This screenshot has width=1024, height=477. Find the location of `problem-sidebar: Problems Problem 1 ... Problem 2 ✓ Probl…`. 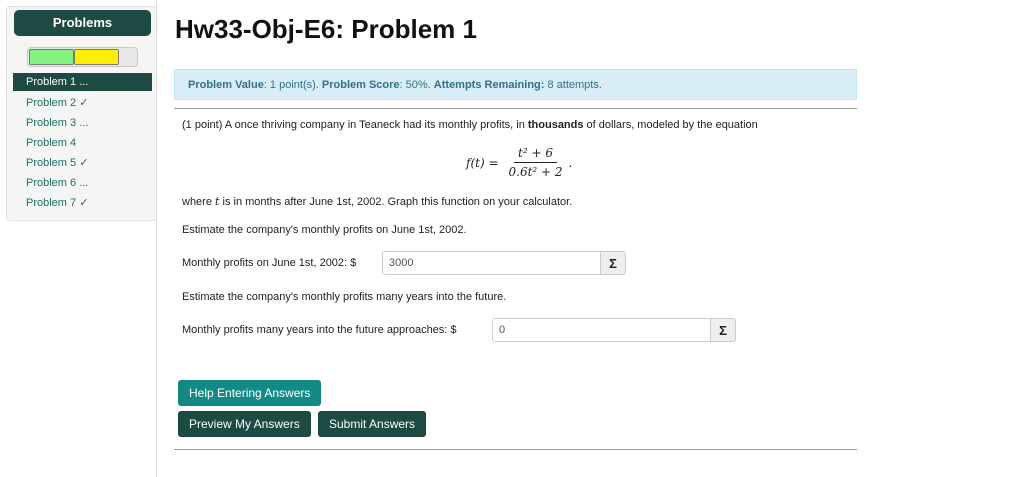

problem-sidebar: Problems Problem 1 ... Problem 2 ✓ Probl… is located at coordinates (81, 113).